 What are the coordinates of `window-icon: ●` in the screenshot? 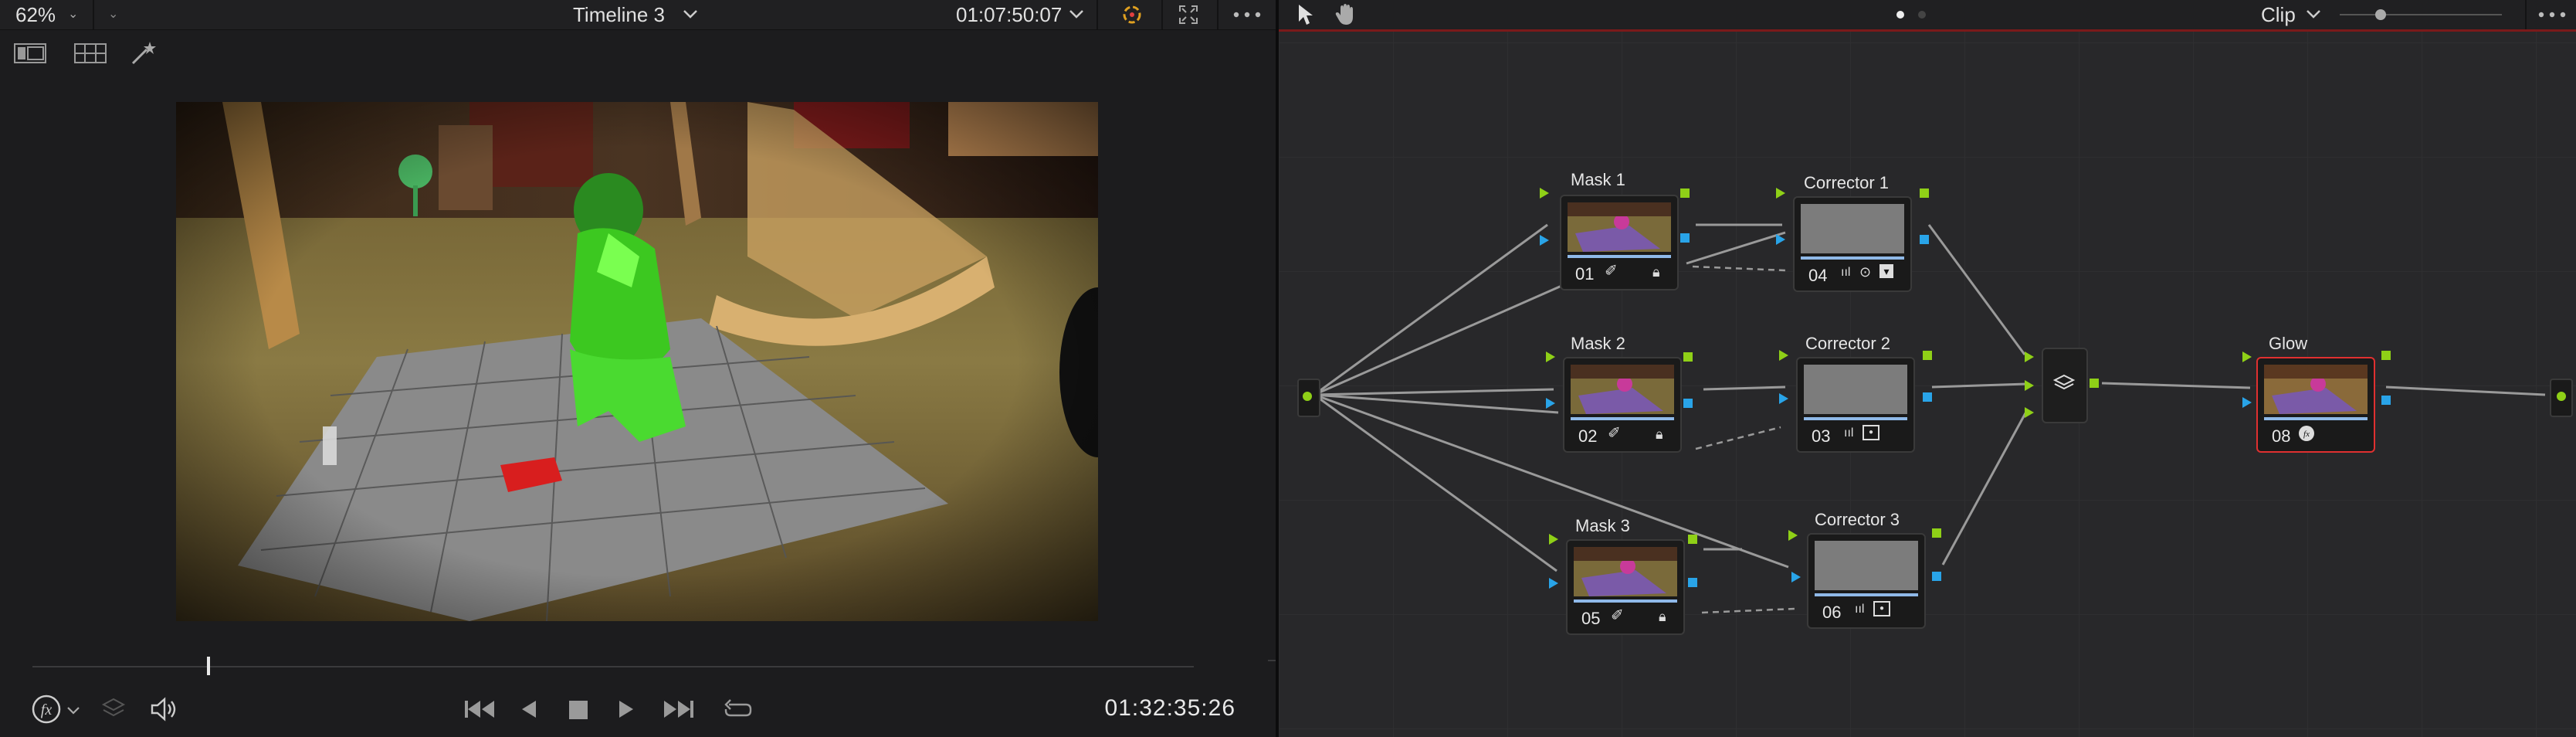 It's located at (1881, 609).